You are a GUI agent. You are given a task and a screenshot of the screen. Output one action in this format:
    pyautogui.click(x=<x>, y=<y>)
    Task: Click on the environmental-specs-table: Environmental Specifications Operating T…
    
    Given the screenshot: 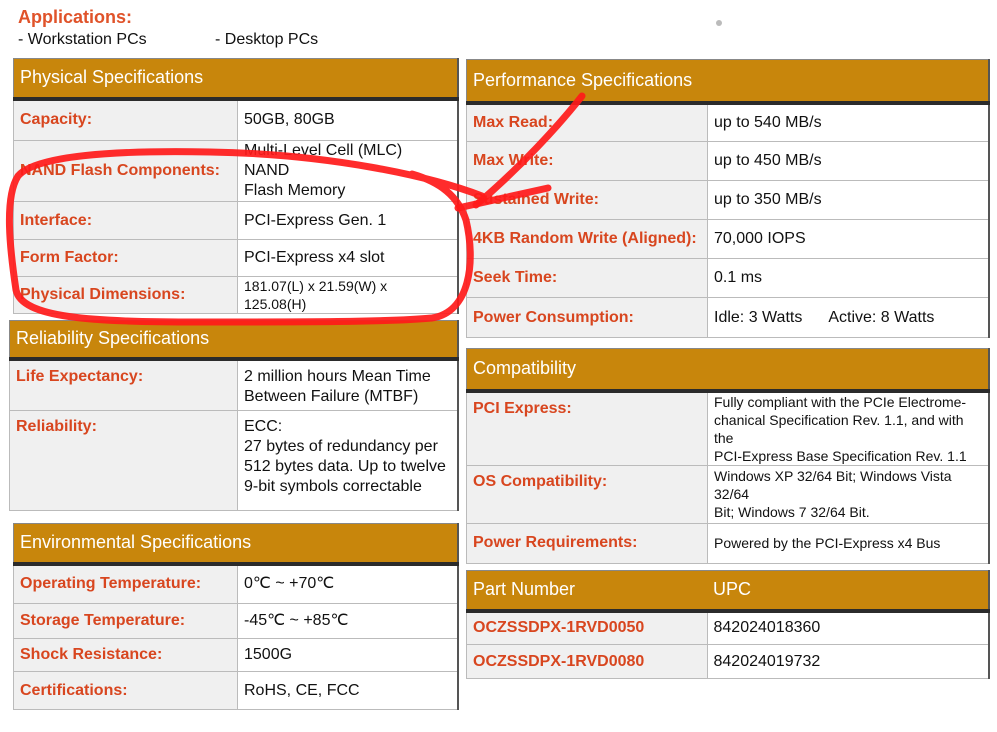 What is the action you would take?
    pyautogui.click(x=236, y=616)
    